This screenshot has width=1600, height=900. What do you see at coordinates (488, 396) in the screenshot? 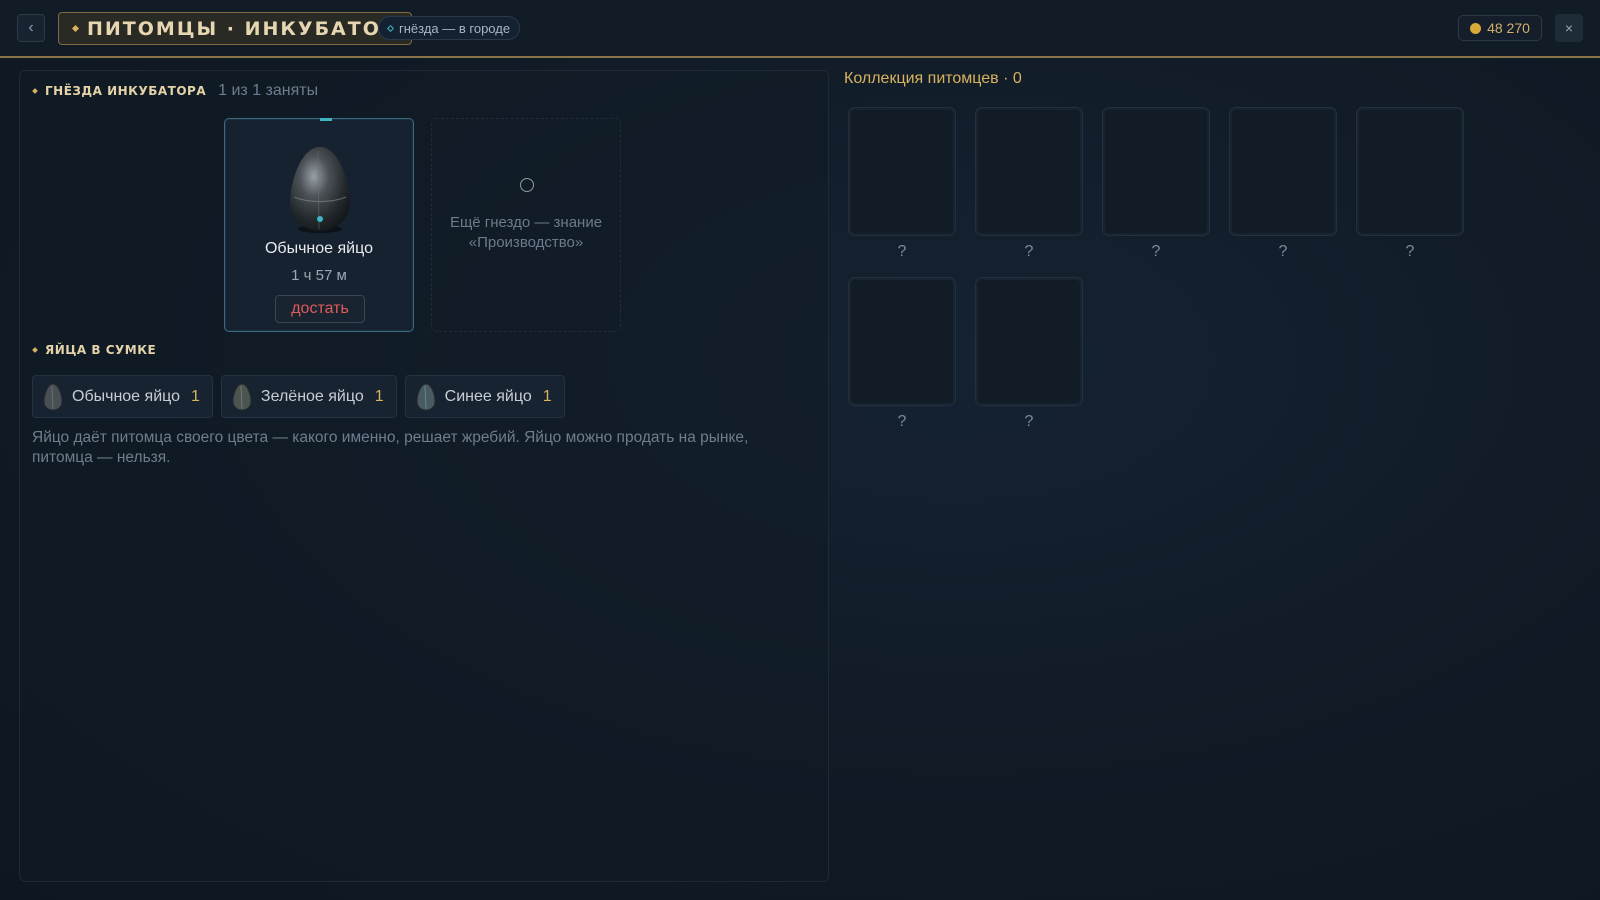
I see `bag-item-name: Синее яйцо` at bounding box center [488, 396].